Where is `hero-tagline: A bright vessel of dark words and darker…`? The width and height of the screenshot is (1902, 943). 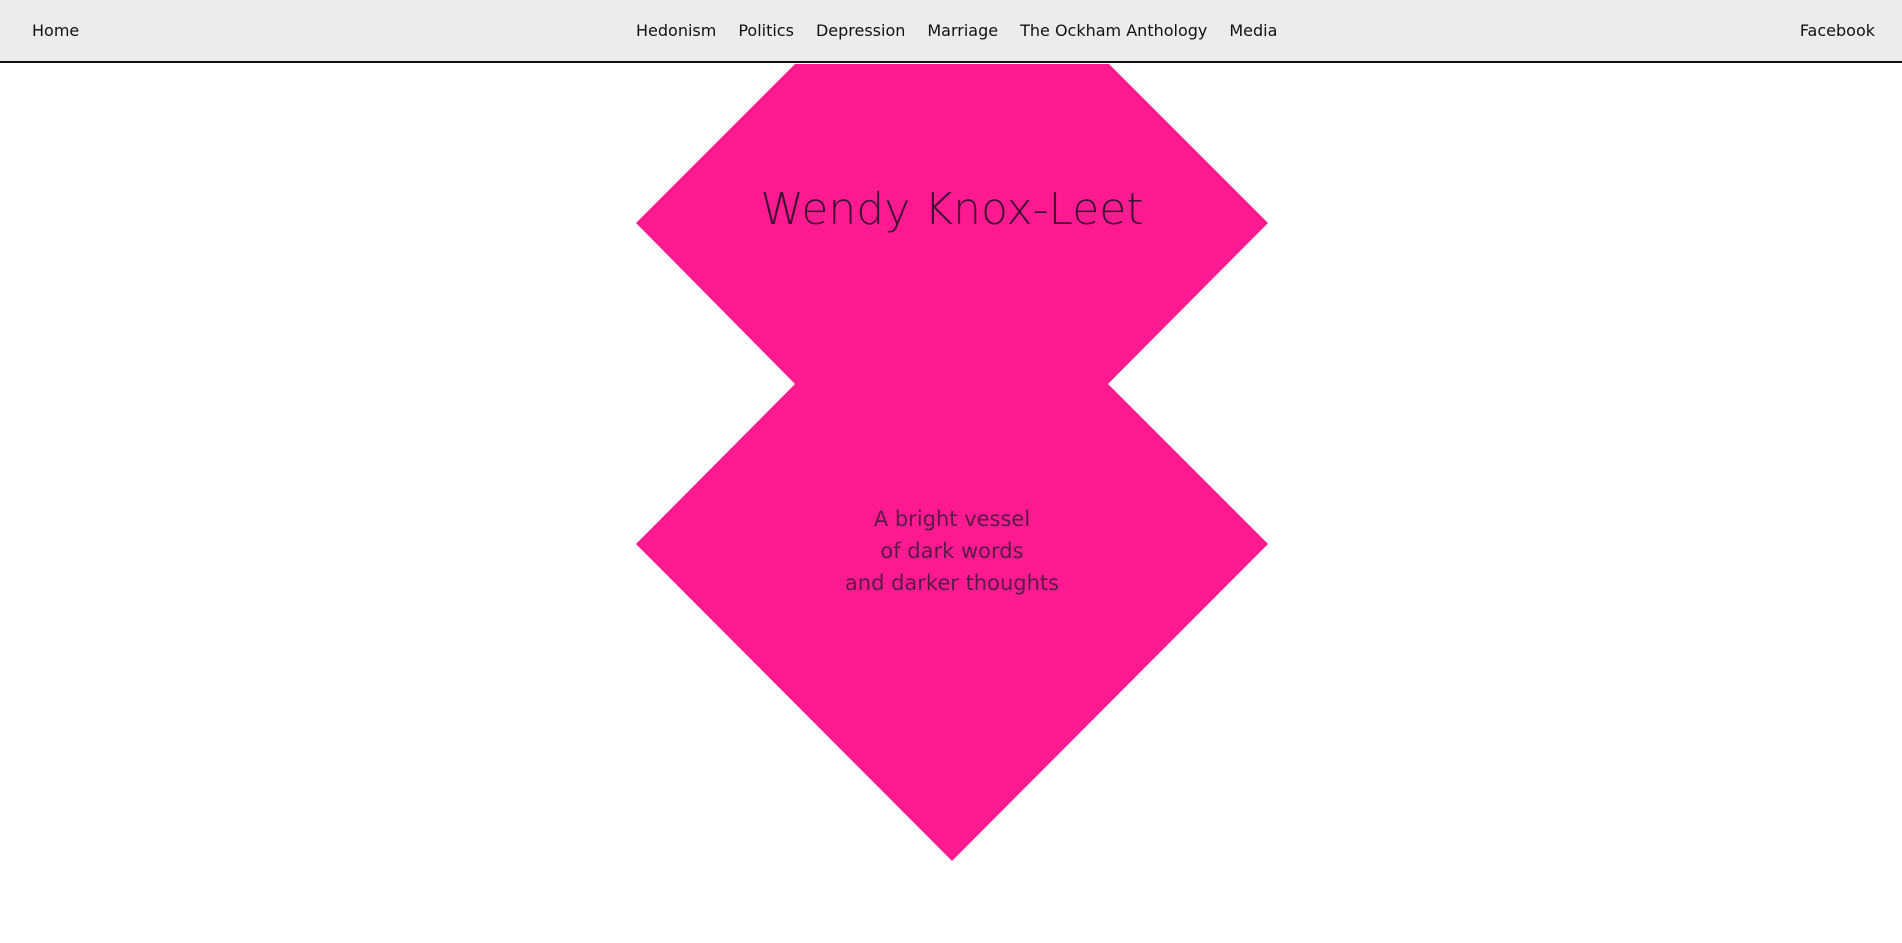 hero-tagline: A bright vessel of dark words and darker… is located at coordinates (952, 551).